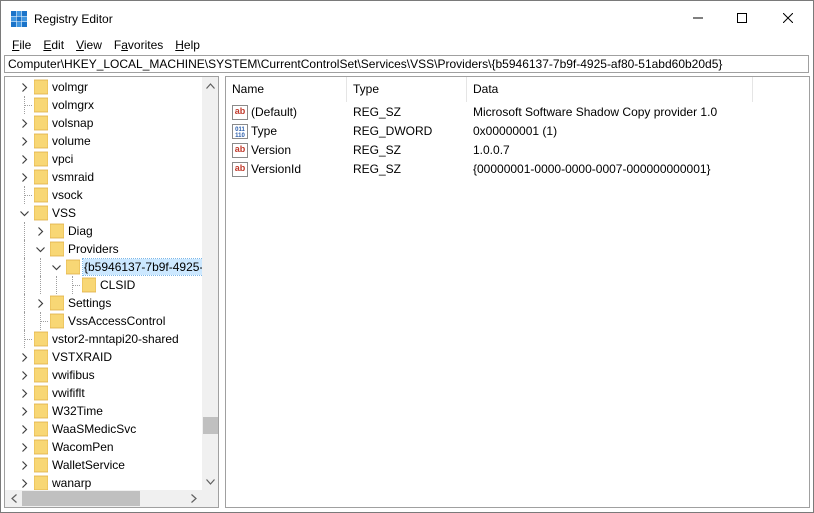  I want to click on tree-node-label: WaaSMedicSvc, so click(94, 429).